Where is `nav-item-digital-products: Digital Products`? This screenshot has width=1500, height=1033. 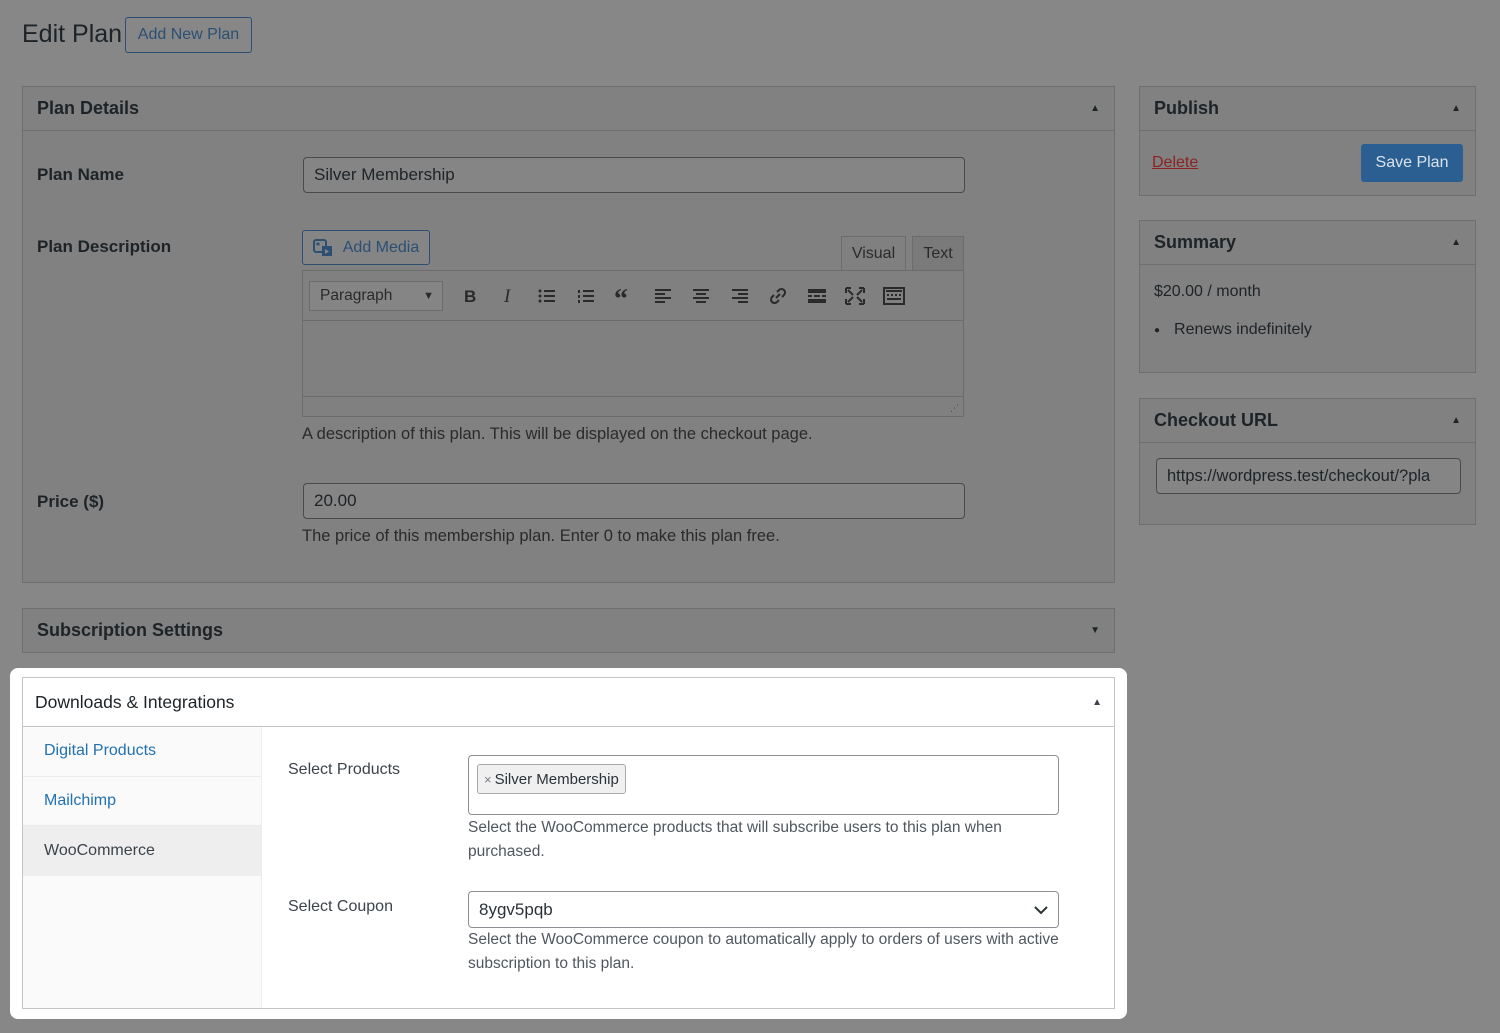 nav-item-digital-products: Digital Products is located at coordinates (142, 752).